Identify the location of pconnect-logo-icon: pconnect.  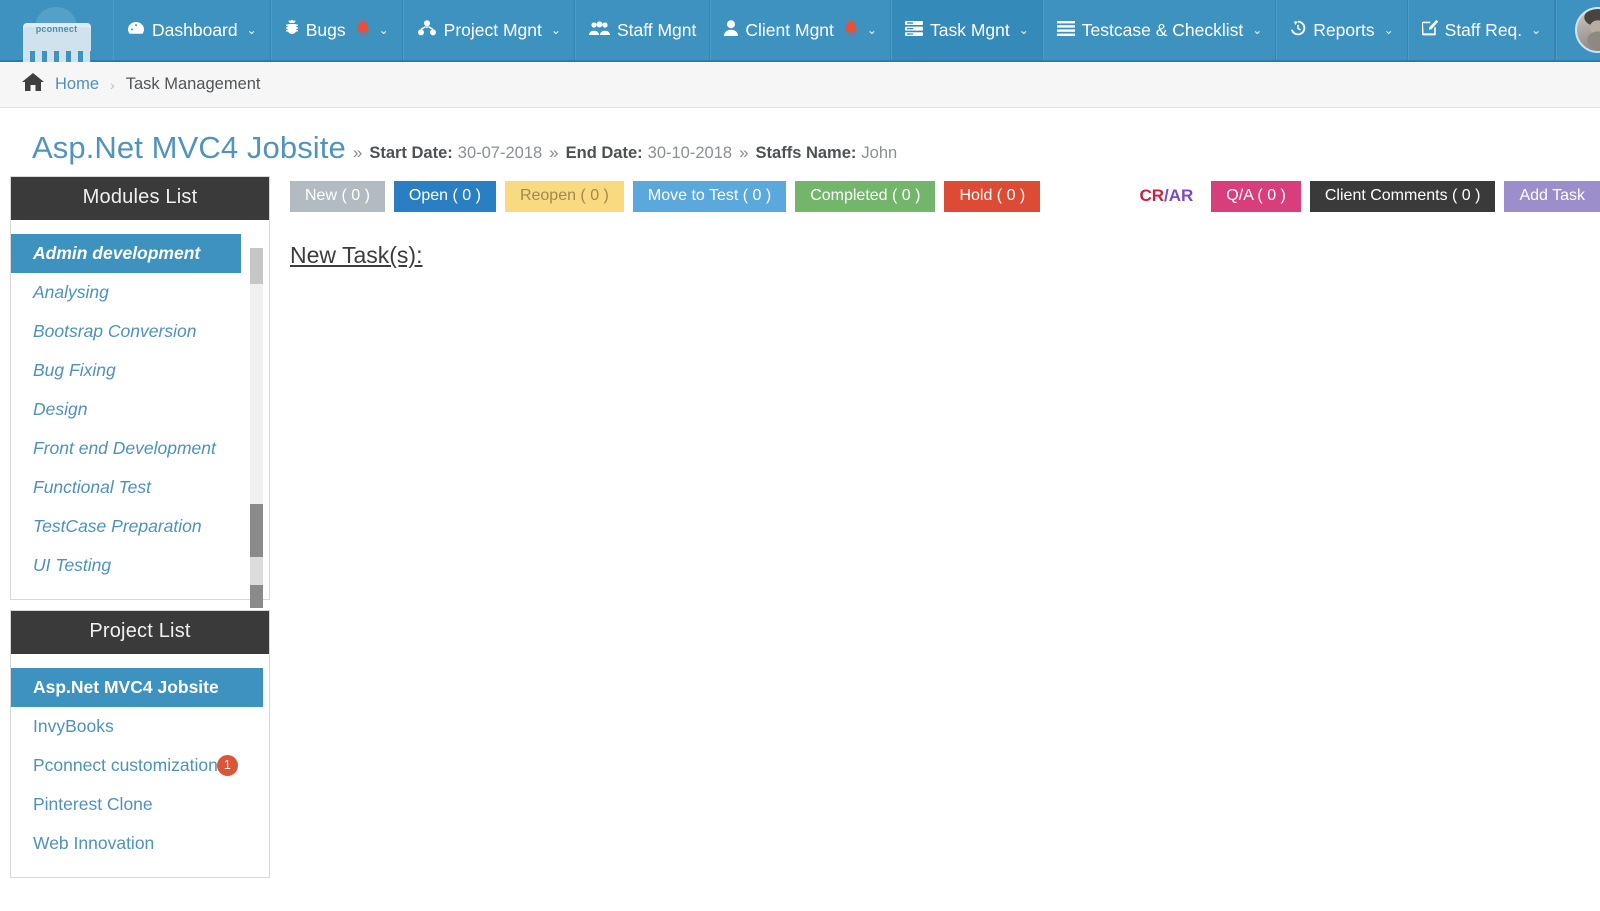
(57, 34).